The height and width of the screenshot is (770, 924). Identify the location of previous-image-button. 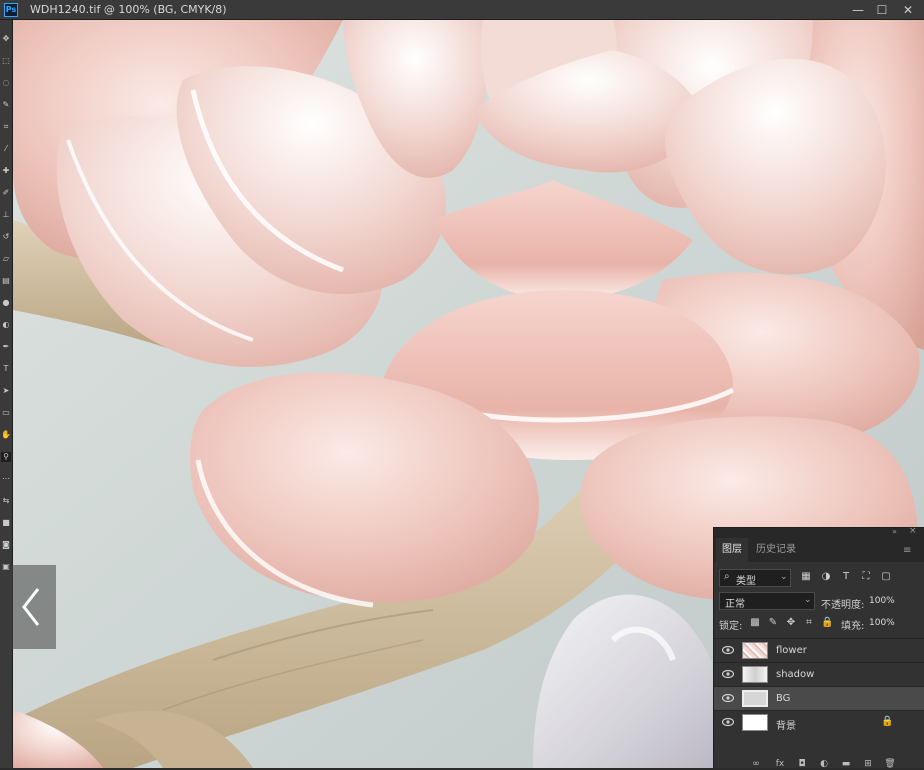
(34, 607).